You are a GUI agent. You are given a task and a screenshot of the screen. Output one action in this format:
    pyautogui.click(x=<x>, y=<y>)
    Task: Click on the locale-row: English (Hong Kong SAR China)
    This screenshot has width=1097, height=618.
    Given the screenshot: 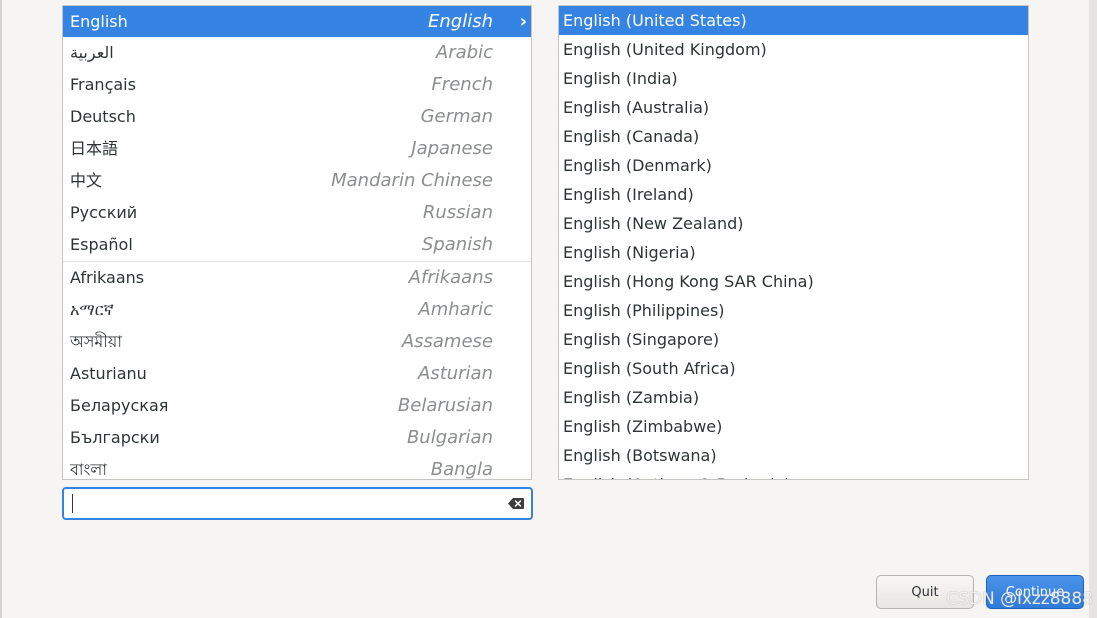 What is the action you would take?
    pyautogui.click(x=793, y=281)
    